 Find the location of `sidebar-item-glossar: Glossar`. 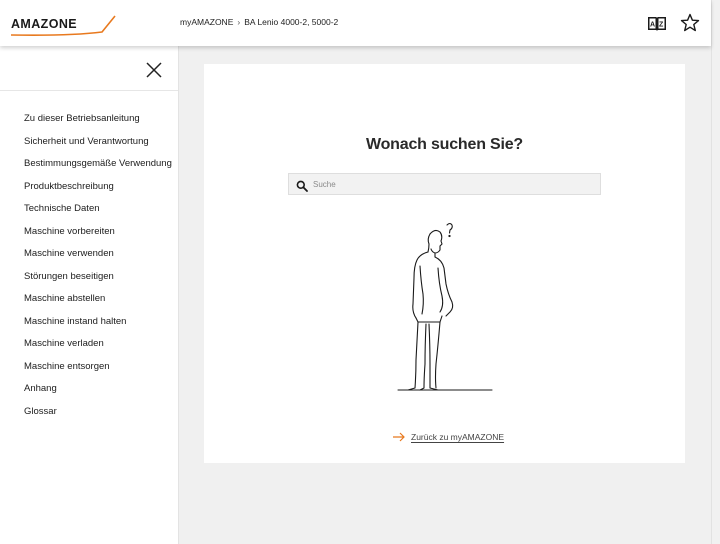

sidebar-item-glossar: Glossar is located at coordinates (98, 416).